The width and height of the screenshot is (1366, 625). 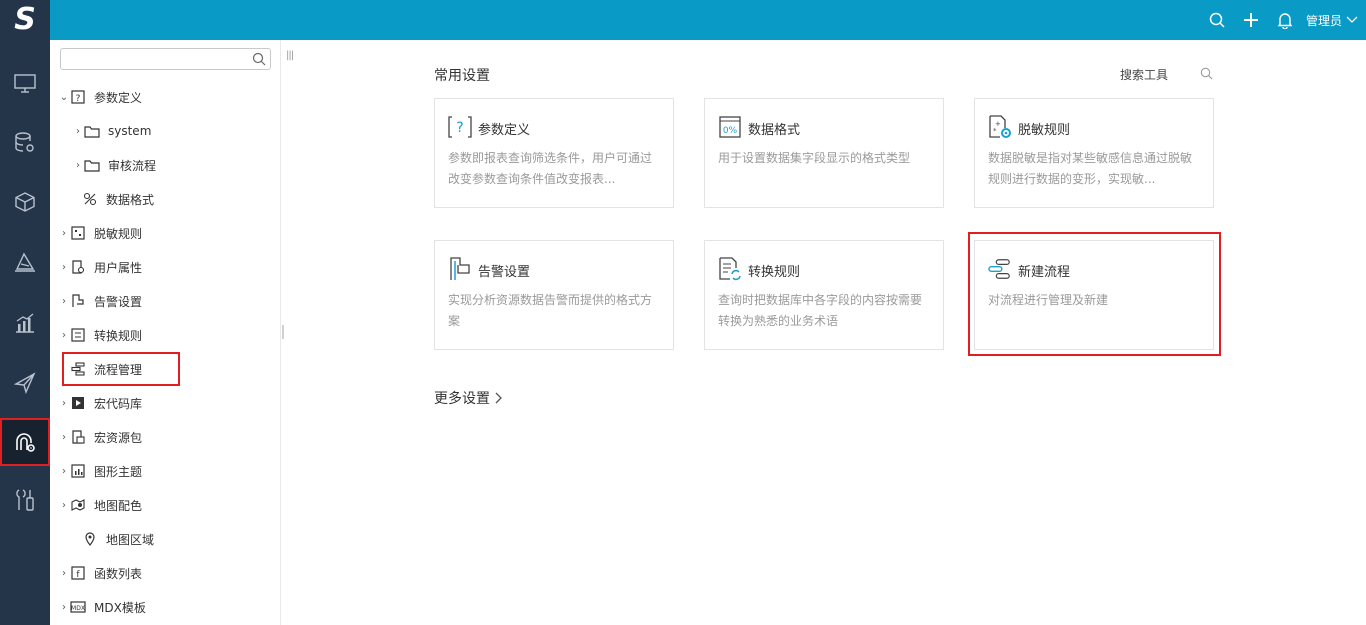 I want to click on tree-node-macro-lib: › 宏代码库, so click(x=165, y=403).